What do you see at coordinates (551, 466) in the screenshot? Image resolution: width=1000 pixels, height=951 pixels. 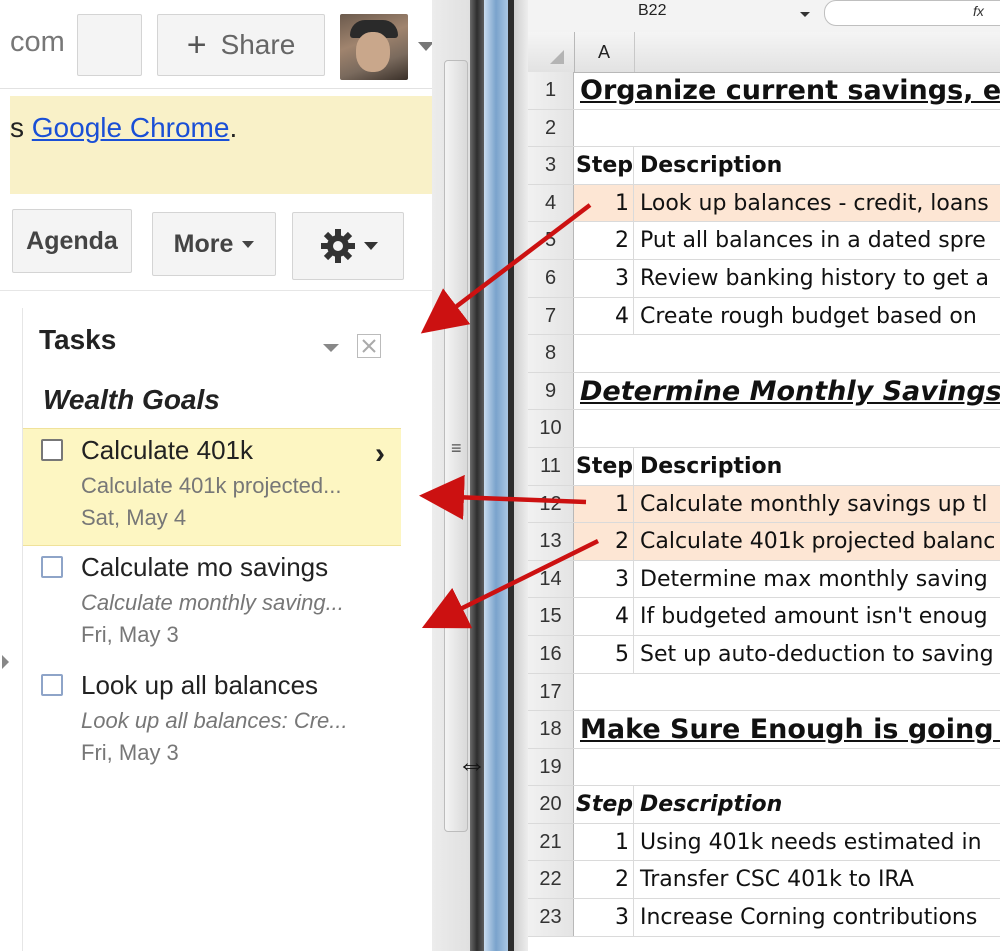 I see `row-number: 11` at bounding box center [551, 466].